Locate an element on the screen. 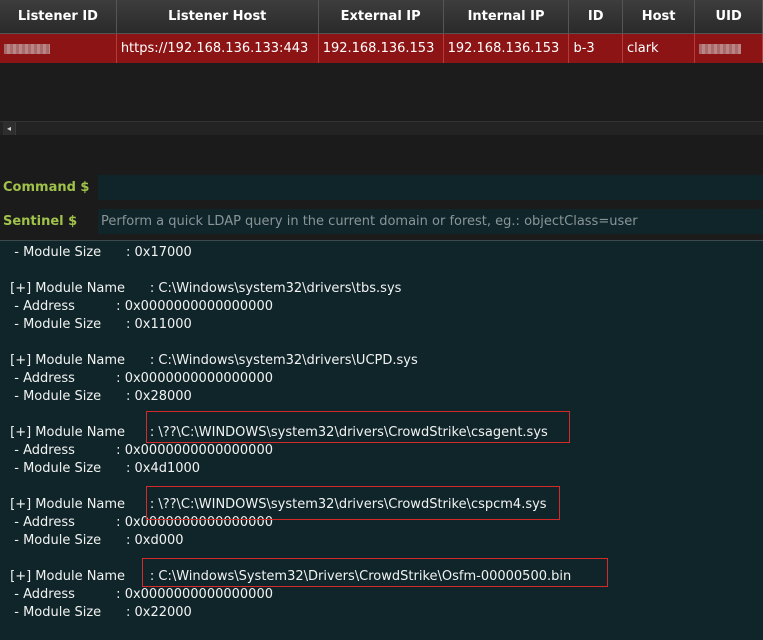 This screenshot has width=763, height=640. highlight-box-cspcm4 is located at coordinates (353, 503).